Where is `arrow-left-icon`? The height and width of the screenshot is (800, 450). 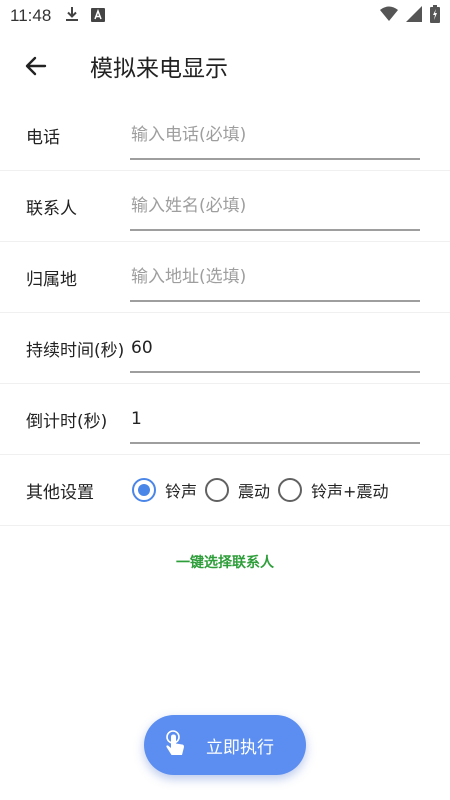 arrow-left-icon is located at coordinates (36, 66).